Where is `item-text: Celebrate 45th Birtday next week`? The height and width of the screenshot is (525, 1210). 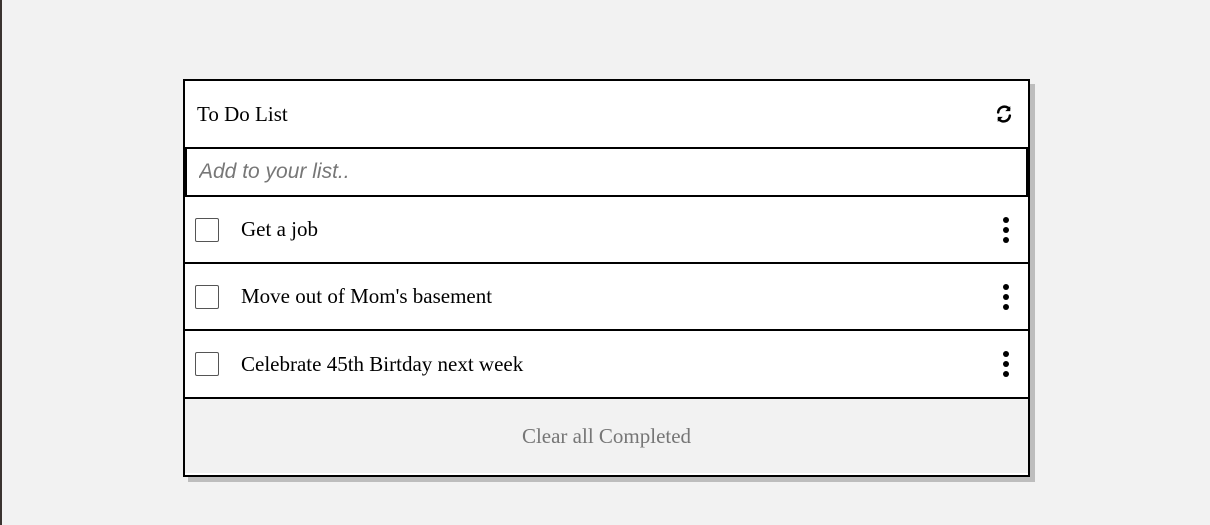
item-text: Celebrate 45th Birtday next week is located at coordinates (382, 363).